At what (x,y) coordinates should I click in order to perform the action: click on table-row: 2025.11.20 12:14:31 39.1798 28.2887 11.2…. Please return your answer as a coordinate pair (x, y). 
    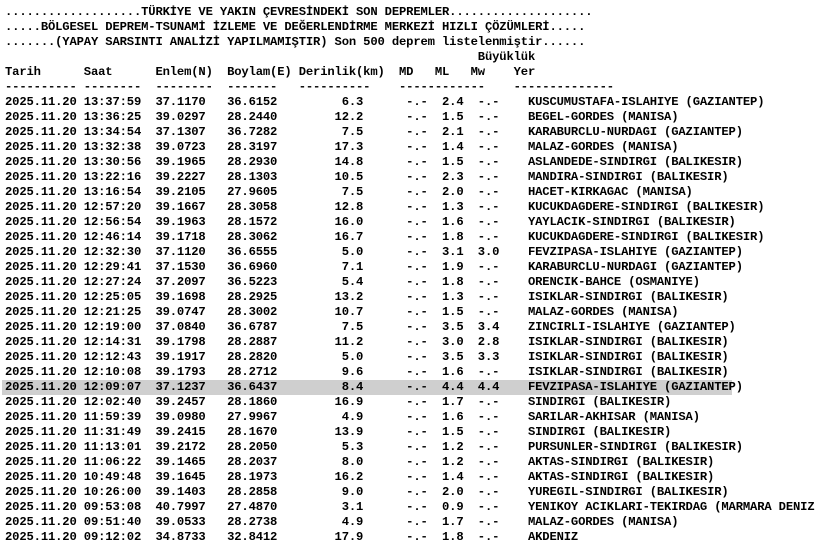
    Looking at the image, I should click on (367, 342).